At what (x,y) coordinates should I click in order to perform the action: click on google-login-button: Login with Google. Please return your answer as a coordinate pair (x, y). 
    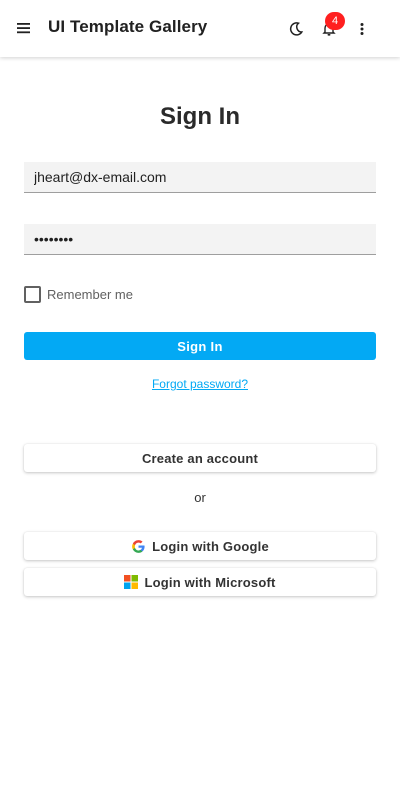
    Looking at the image, I should click on (200, 546).